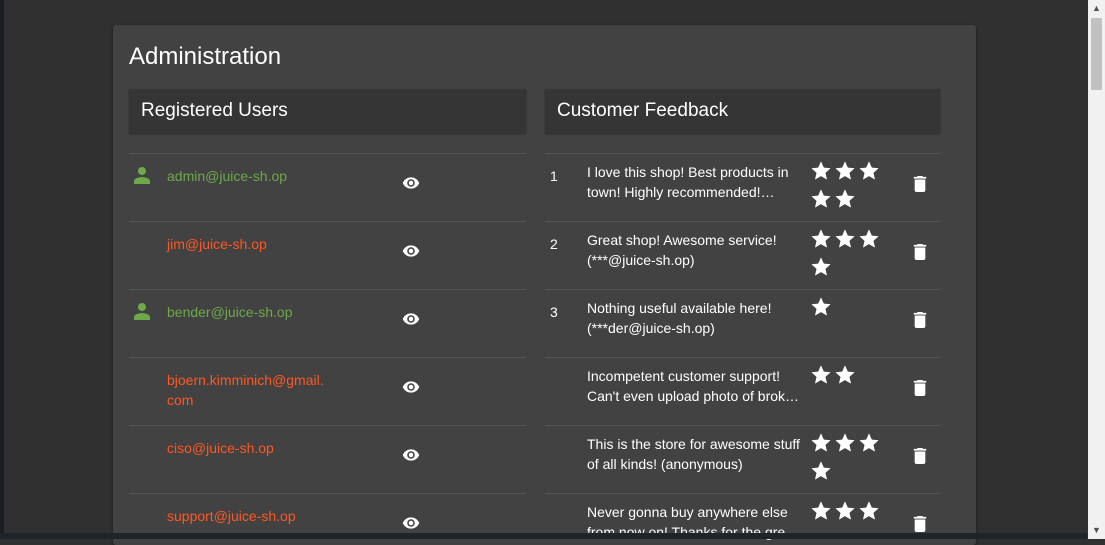  I want to click on user-email: support@juice-sh.op, so click(231, 516).